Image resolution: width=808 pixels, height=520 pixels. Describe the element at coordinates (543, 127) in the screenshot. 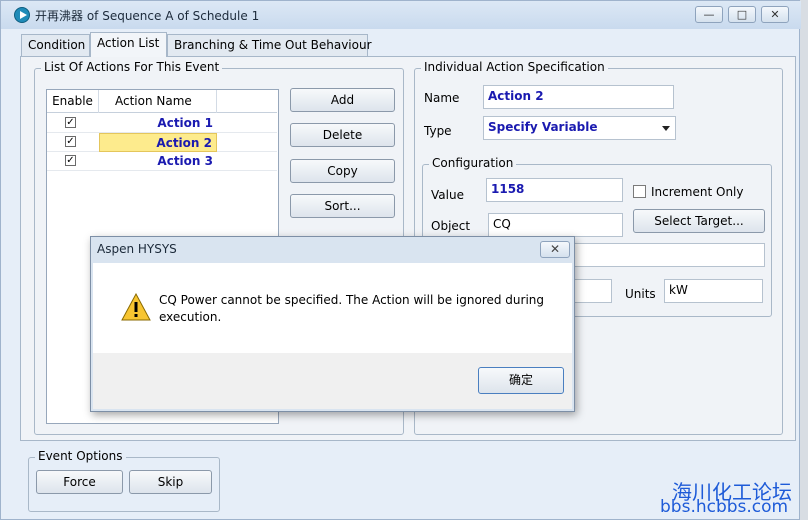

I see `type-select-value: Specify Variable` at that location.